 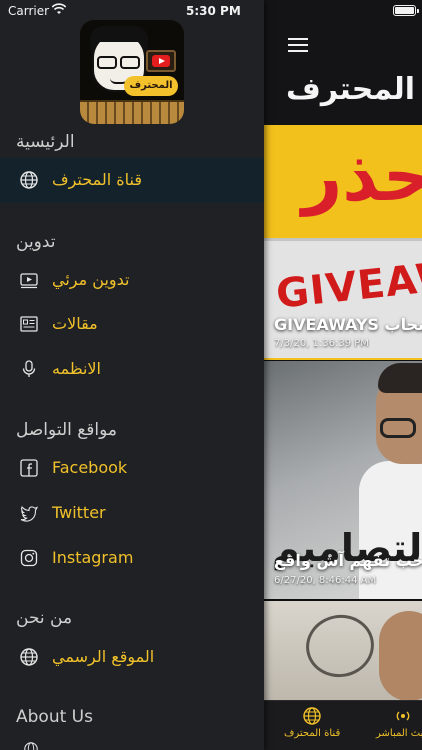 I want to click on menu-item-label: Twitter, so click(x=79, y=512).